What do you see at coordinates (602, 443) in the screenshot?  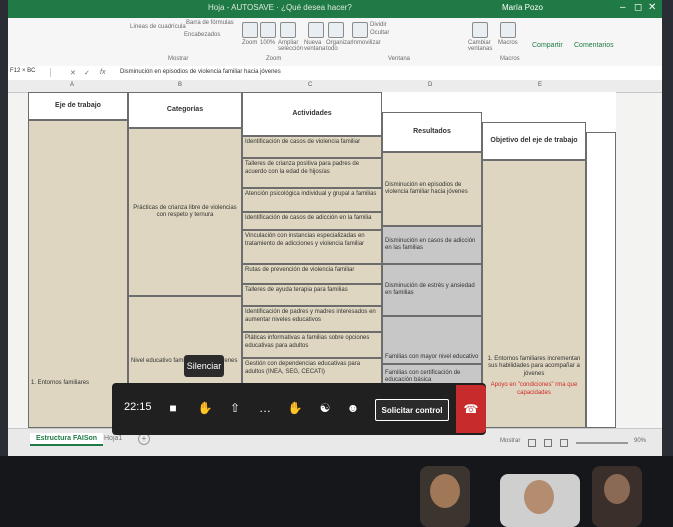 I see `zoom-slider` at bounding box center [602, 443].